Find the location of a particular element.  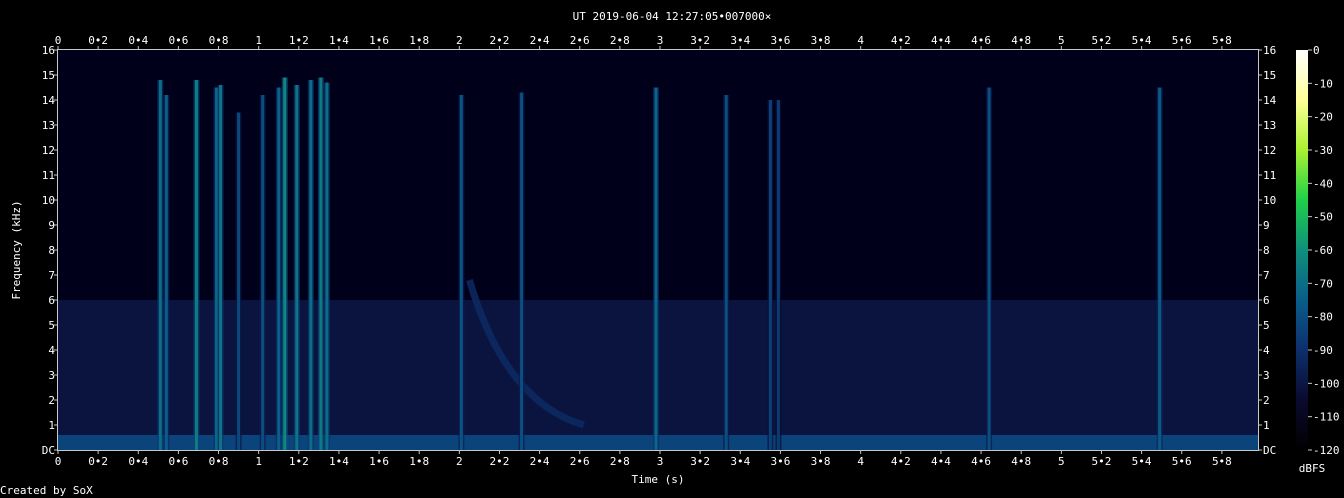

y-tick-label-left-14: 14 is located at coordinates (49, 100).